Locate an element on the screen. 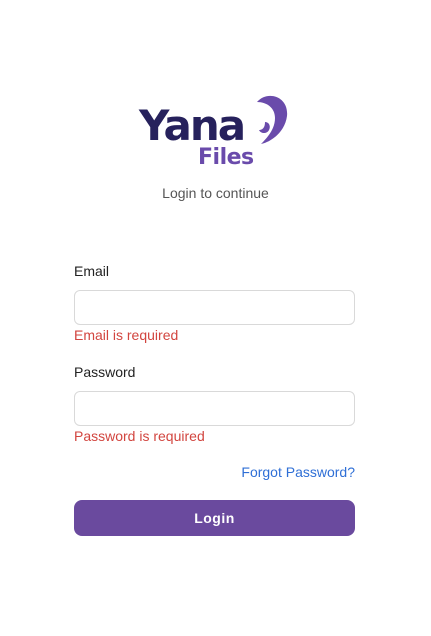 Image resolution: width=431 pixels, height=636 pixels. logo-subtitle: Files is located at coordinates (226, 157).